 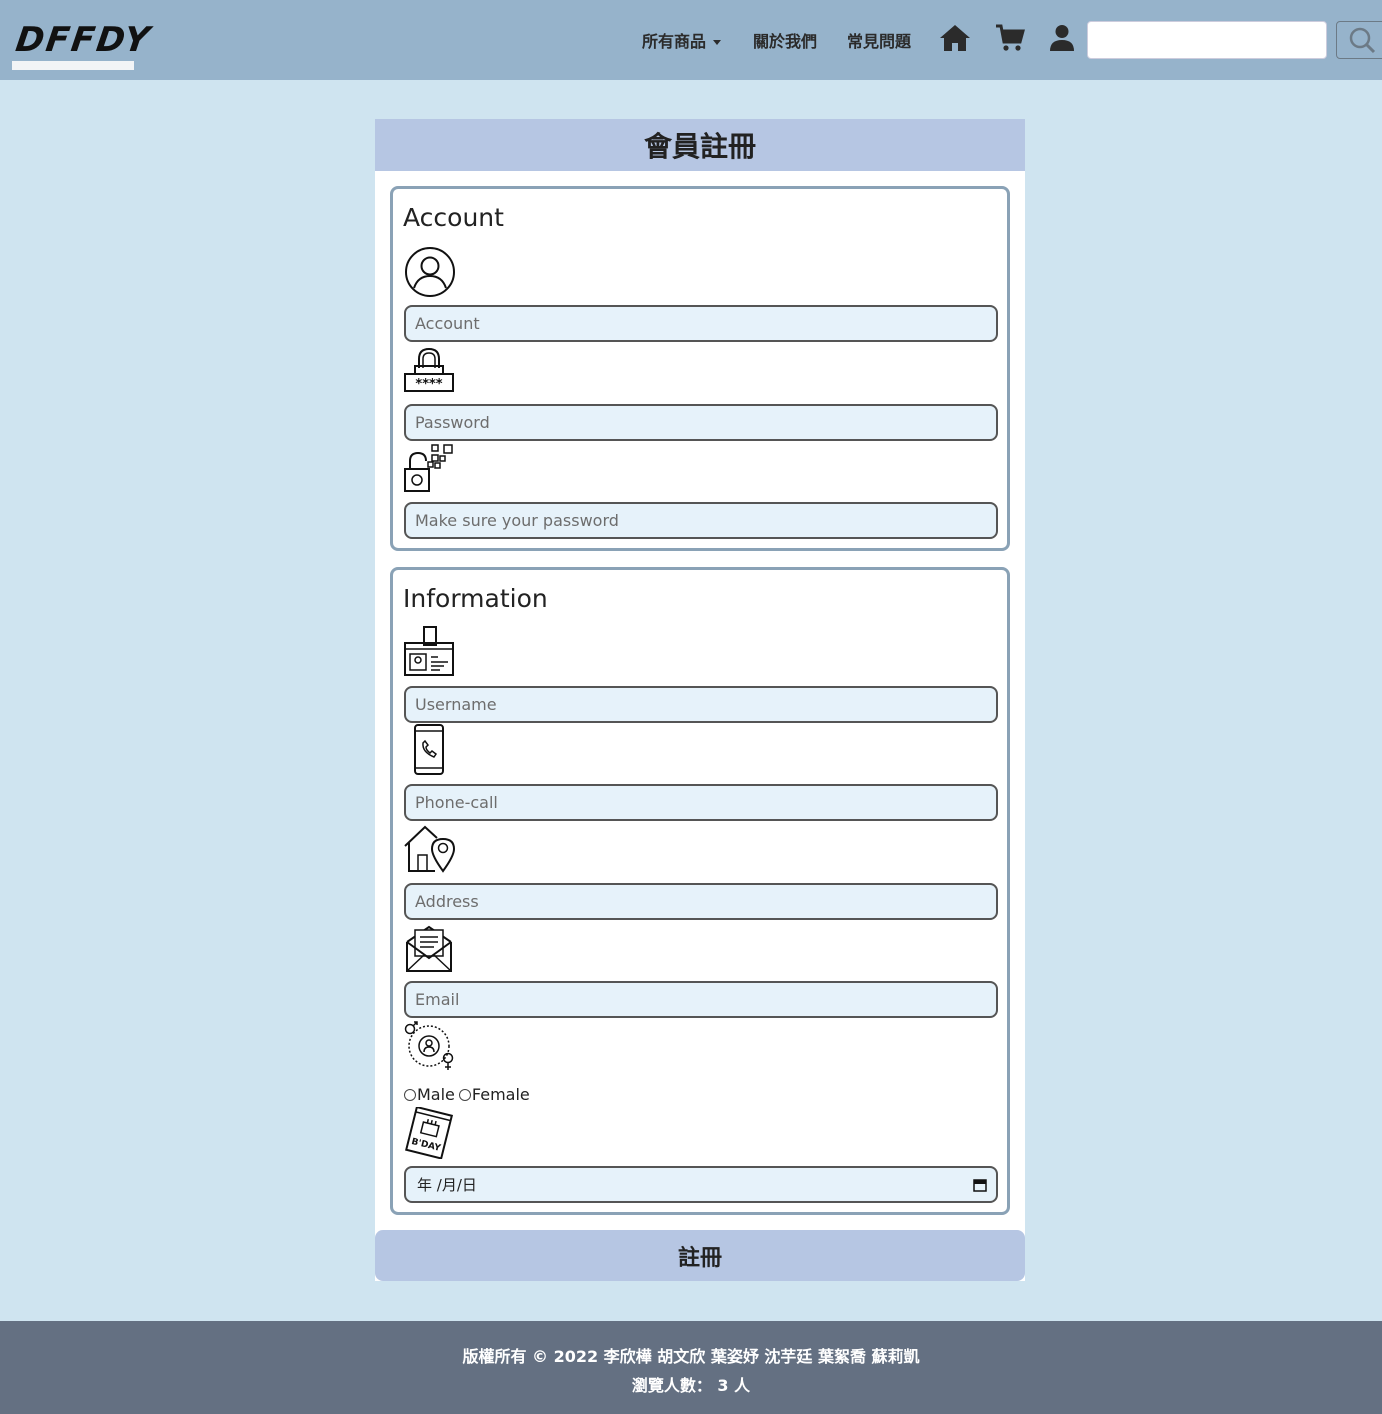 I want to click on cart-icon, so click(x=1010, y=38).